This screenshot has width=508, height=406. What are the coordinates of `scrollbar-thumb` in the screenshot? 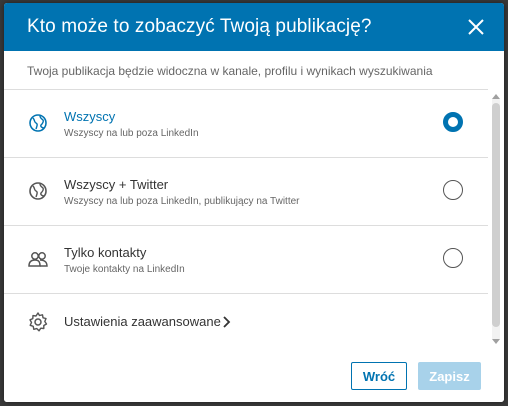 It's located at (496, 215).